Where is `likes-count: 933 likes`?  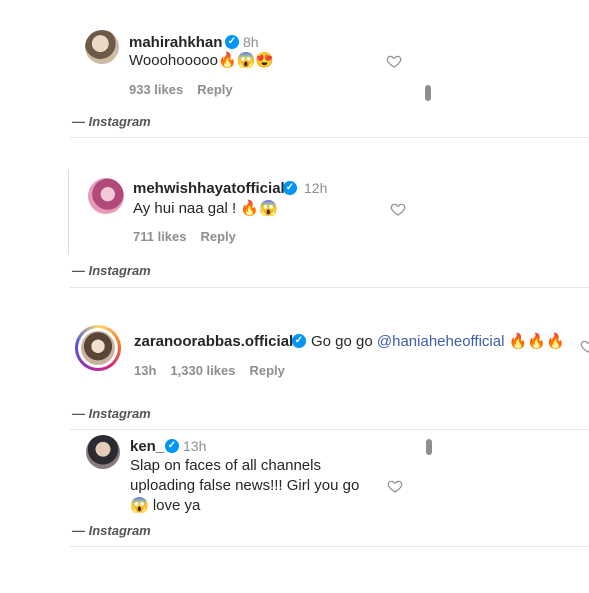
likes-count: 933 likes is located at coordinates (156, 89).